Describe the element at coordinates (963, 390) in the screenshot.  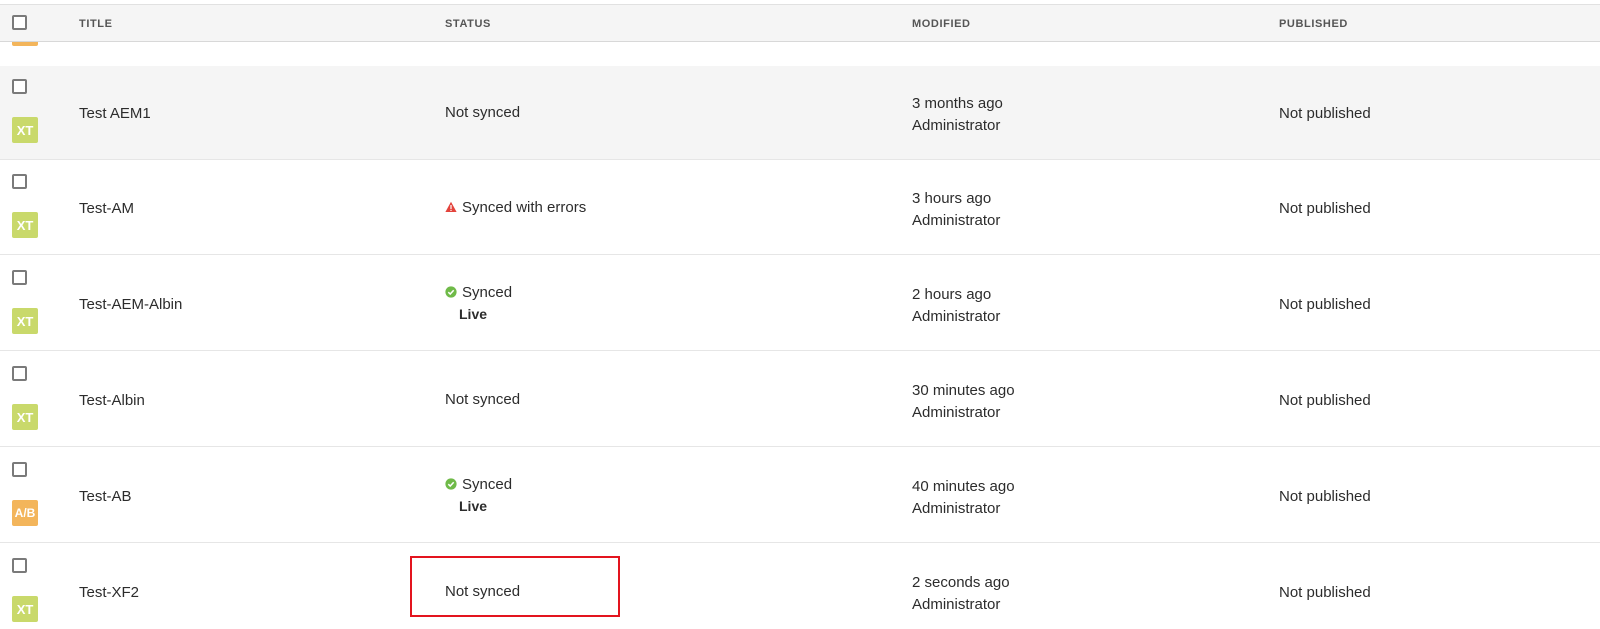
I see `modified-time: 30 minutes ago` at that location.